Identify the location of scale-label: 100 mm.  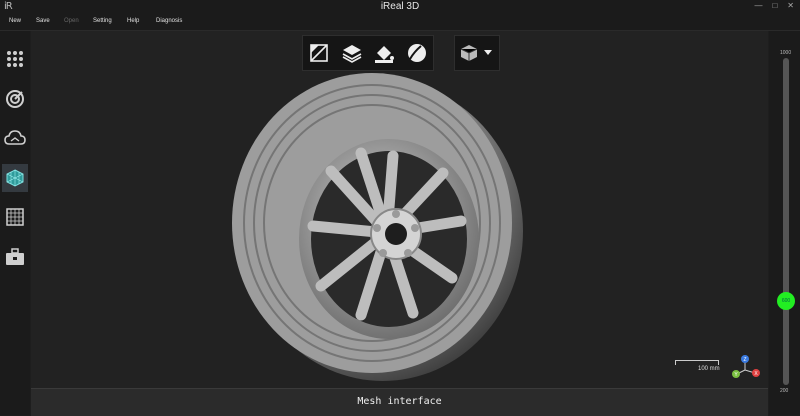
(709, 369).